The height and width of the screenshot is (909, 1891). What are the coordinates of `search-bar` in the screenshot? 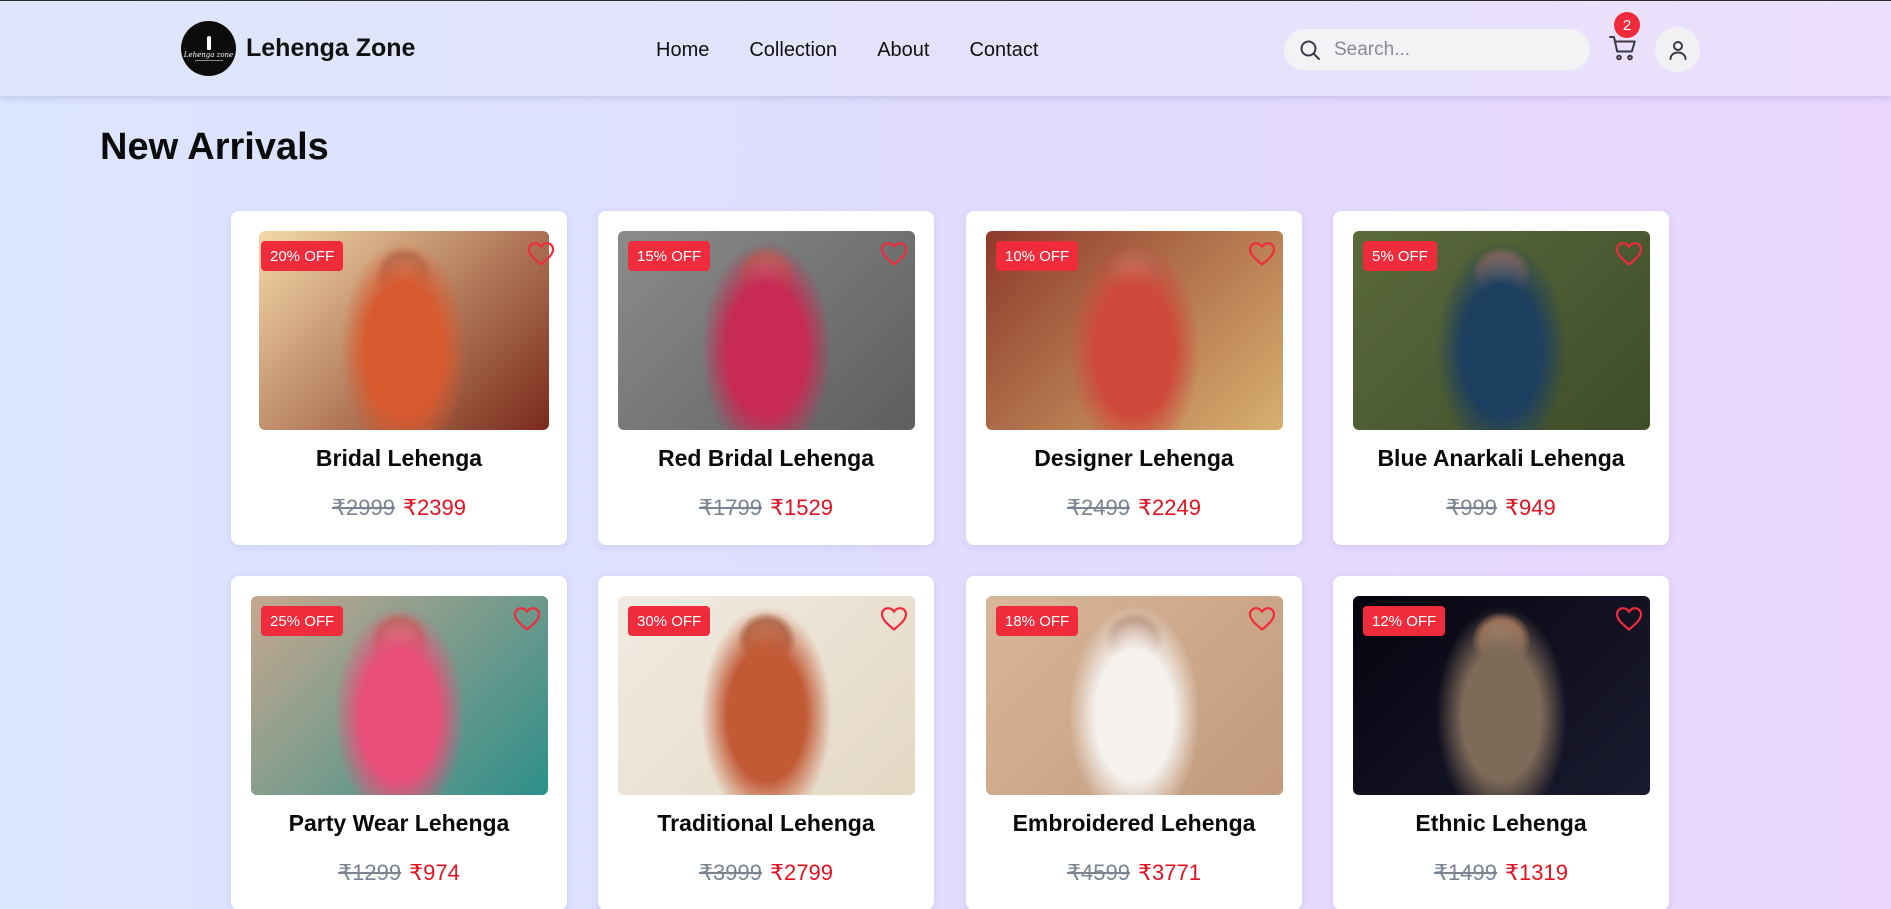 It's located at (1437, 49).